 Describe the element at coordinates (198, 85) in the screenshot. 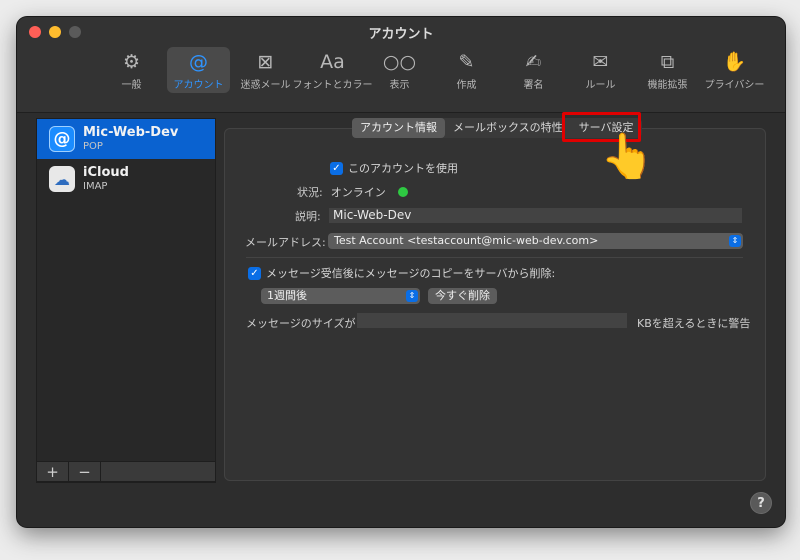

I see `toolbar-label: アカウント` at that location.